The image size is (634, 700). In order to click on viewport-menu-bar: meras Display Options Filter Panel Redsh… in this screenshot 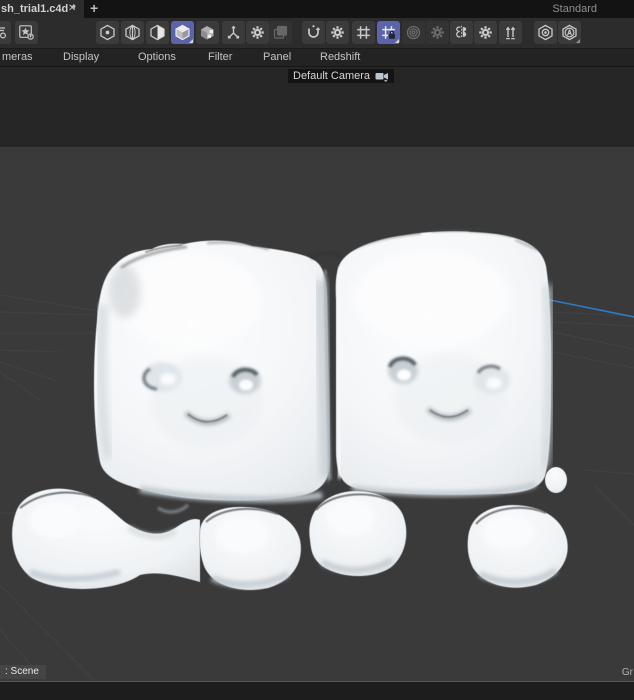, I will do `click(317, 58)`.